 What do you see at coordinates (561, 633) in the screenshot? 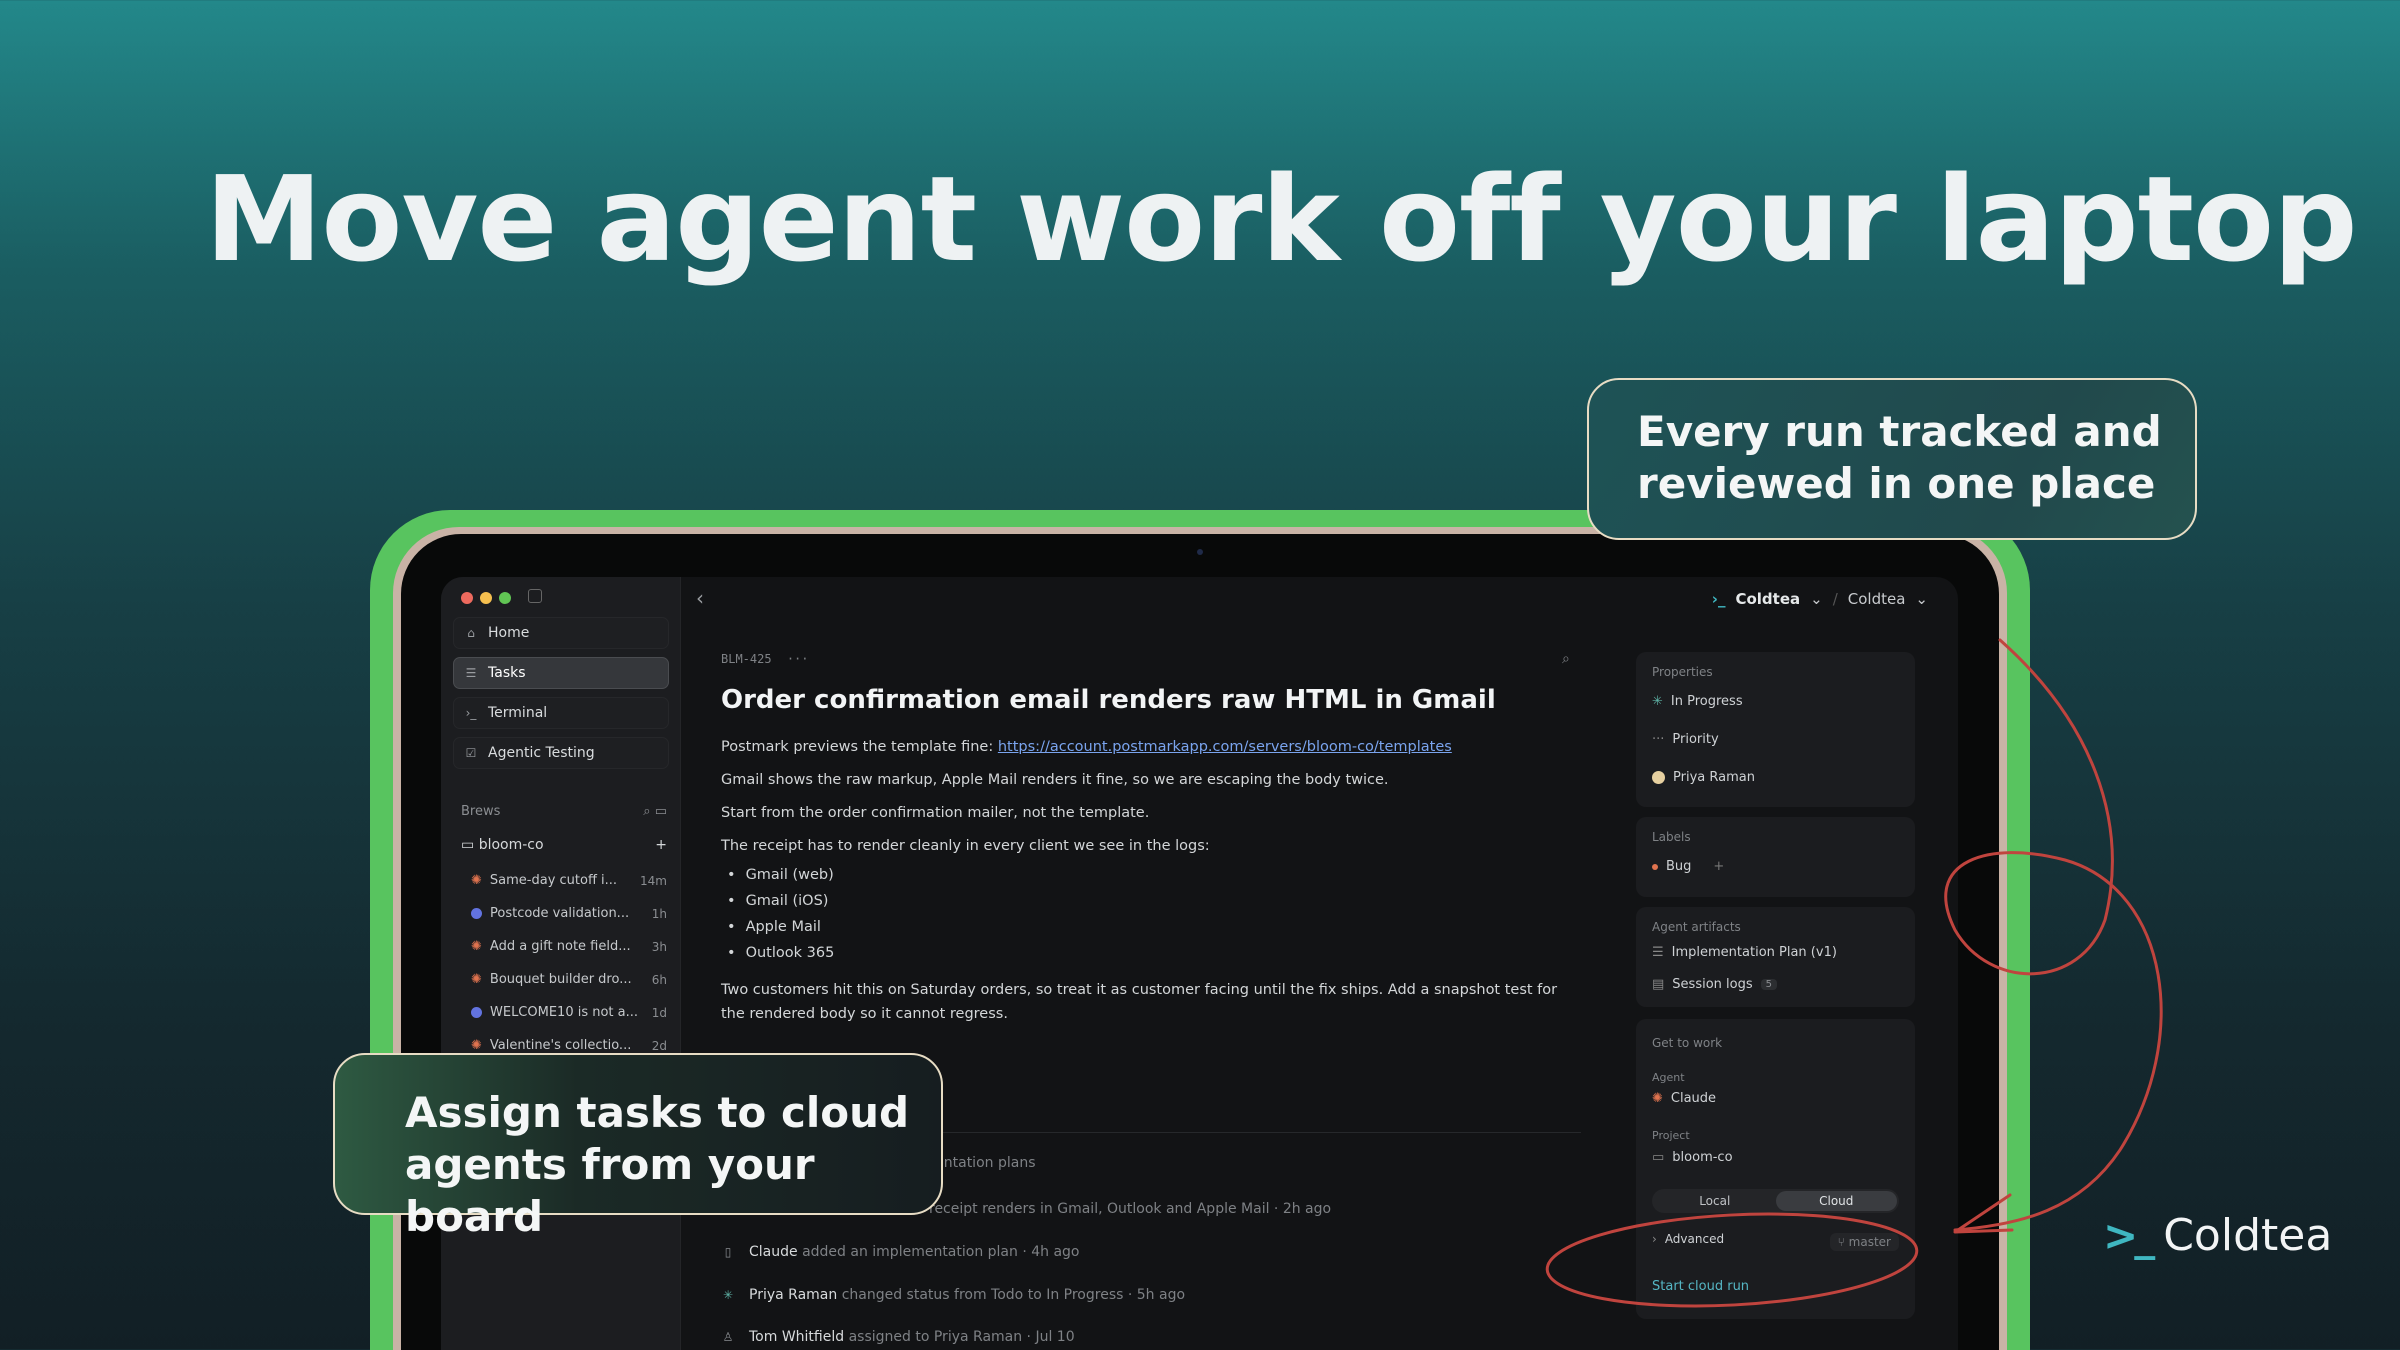
I see `sidebar-item-home: ⌂ Home` at bounding box center [561, 633].